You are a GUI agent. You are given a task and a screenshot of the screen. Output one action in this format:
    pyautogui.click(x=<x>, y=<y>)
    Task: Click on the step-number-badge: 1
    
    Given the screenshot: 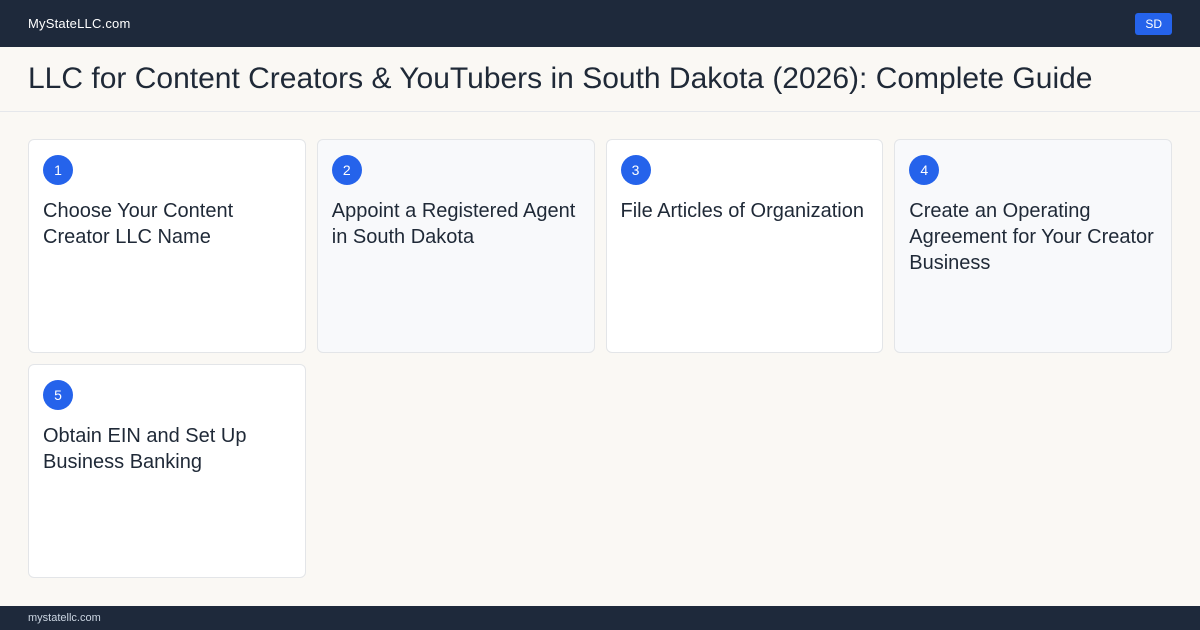 What is the action you would take?
    pyautogui.click(x=58, y=170)
    